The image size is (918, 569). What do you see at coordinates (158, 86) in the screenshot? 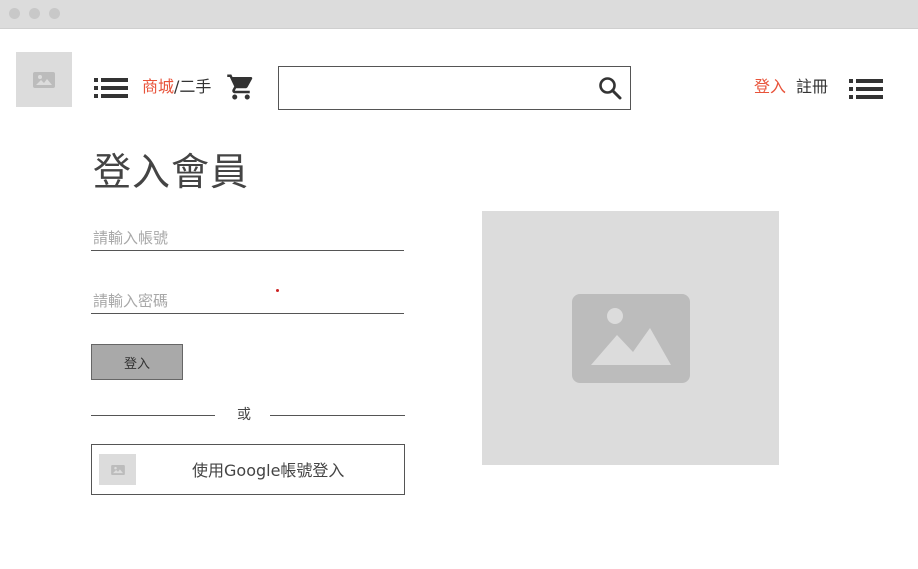
I see `breadcrumb-link-mall: 商城` at bounding box center [158, 86].